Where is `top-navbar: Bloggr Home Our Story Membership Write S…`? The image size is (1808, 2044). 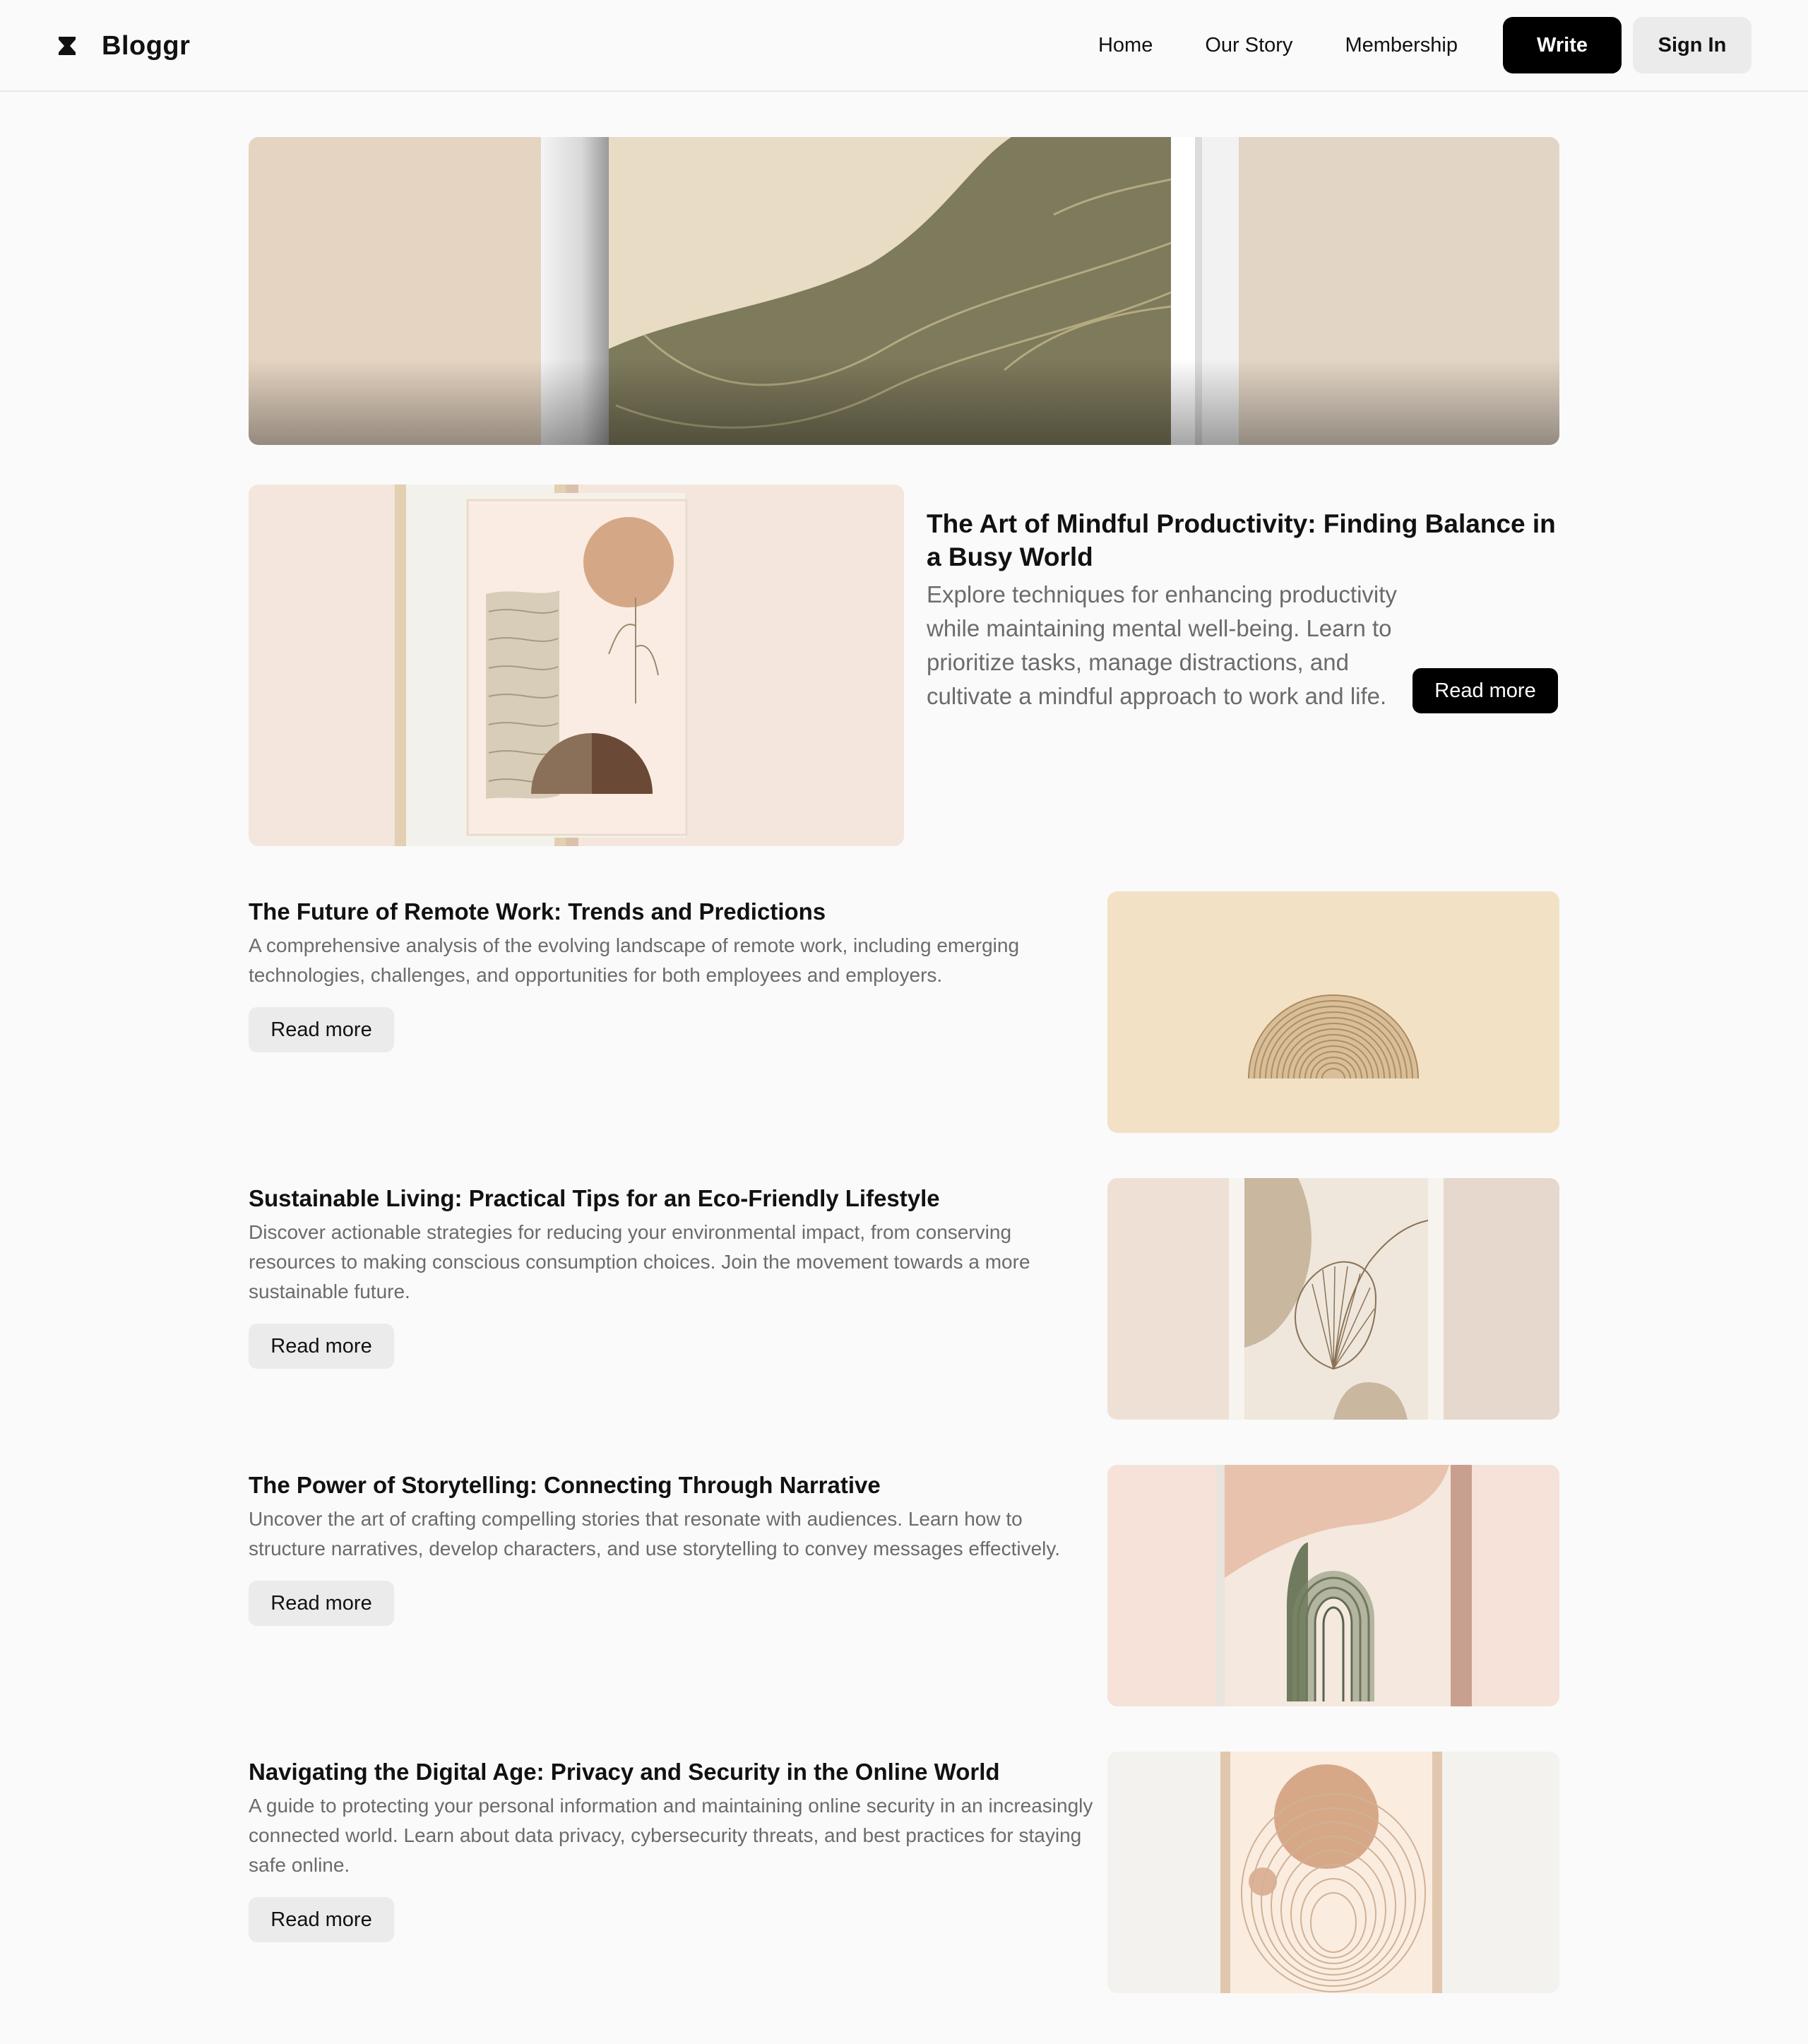
top-navbar: Bloggr Home Our Story Membership Write S… is located at coordinates (904, 46).